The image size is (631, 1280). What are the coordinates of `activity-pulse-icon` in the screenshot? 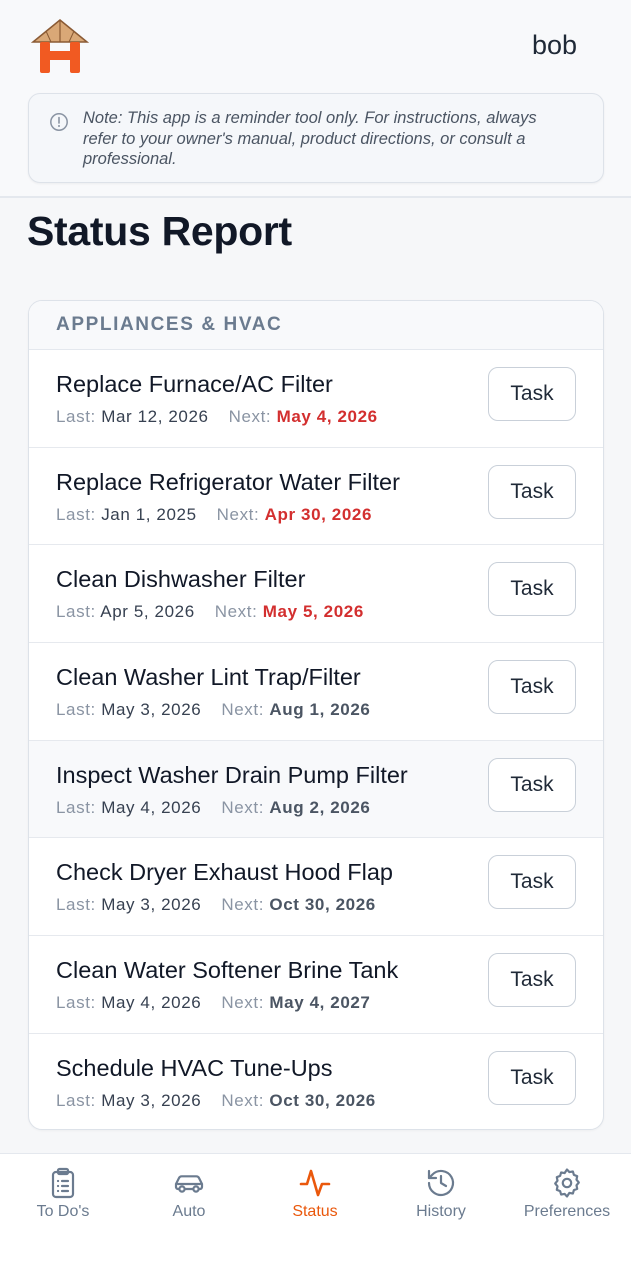 It's located at (315, 1183).